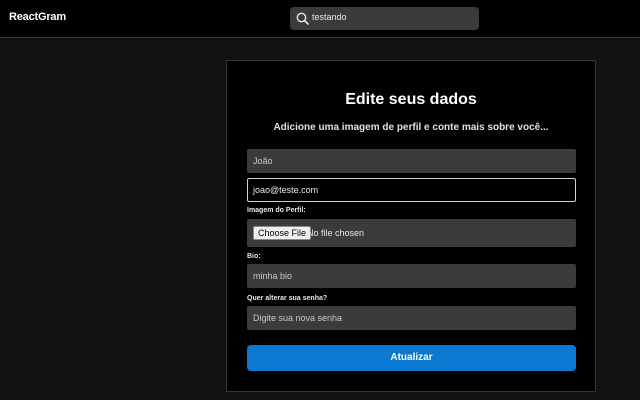 Image resolution: width=640 pixels, height=400 pixels. I want to click on brand-logo: ReactGram, so click(37, 17).